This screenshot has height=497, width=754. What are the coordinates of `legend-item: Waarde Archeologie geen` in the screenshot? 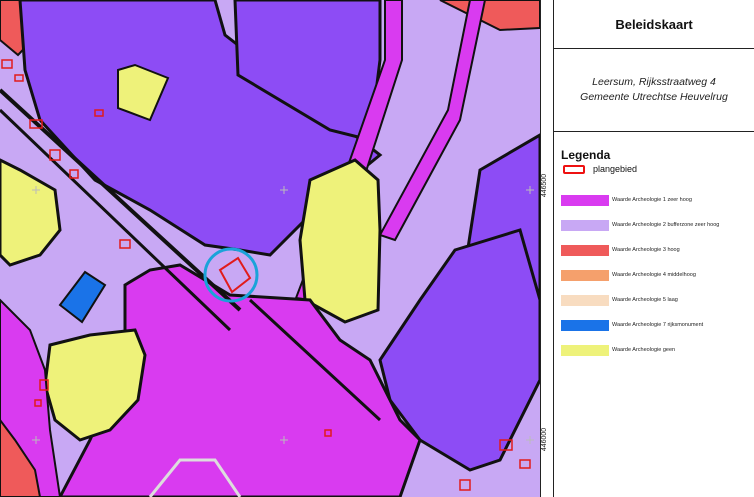 It's located at (657, 350).